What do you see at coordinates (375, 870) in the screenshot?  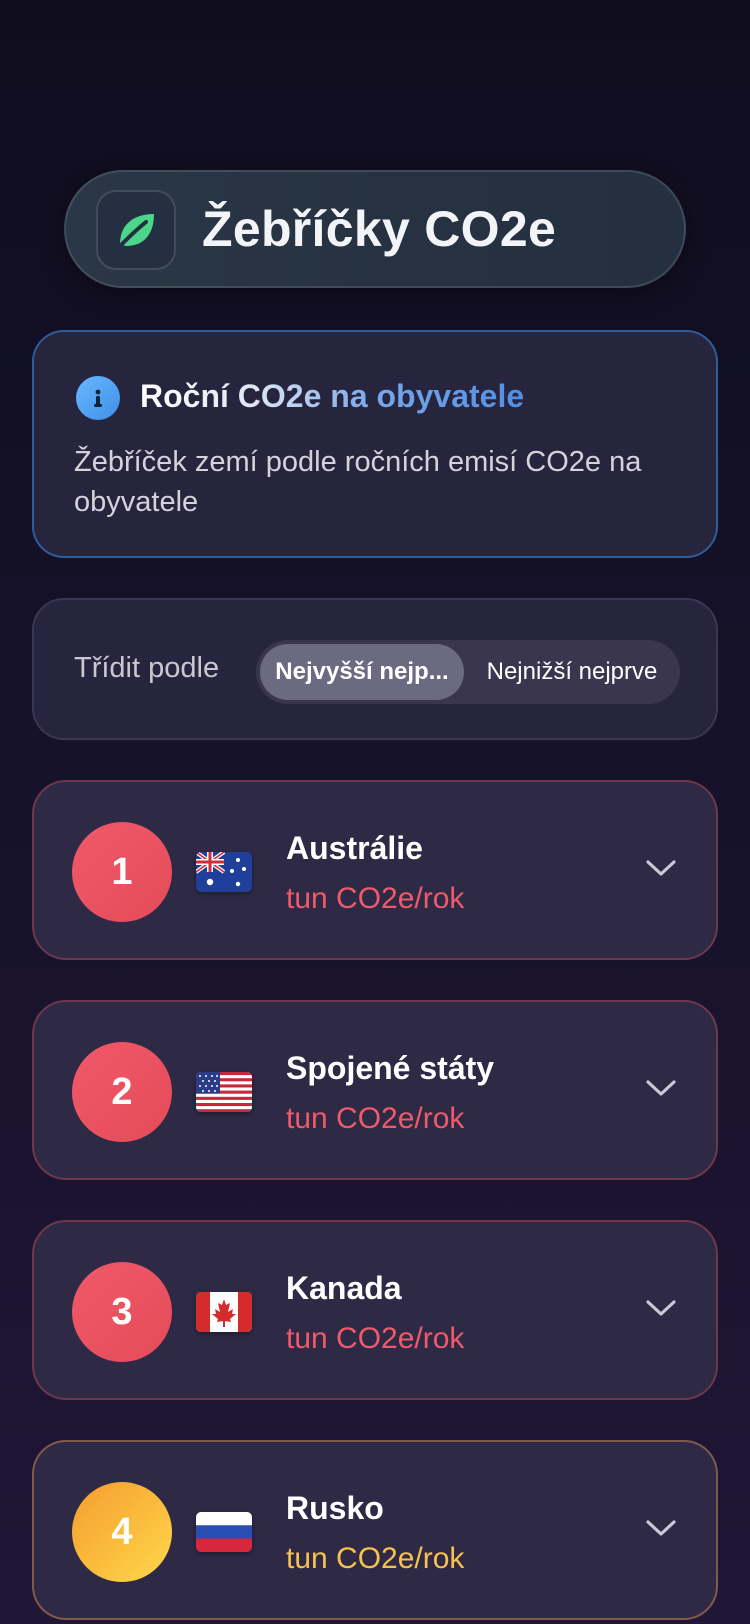 I see `ranking-card: 1 Austrálie tun CO2e/rok` at bounding box center [375, 870].